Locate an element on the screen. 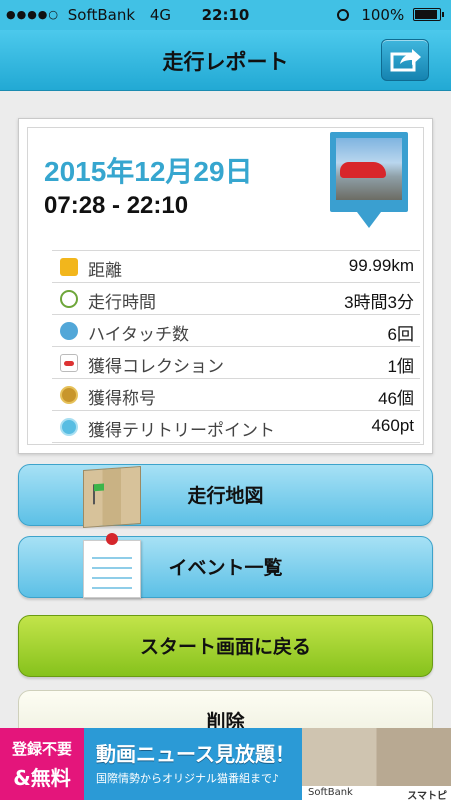 The image size is (451, 800). stat-row-high-touch: ハイタッチ数 6回 is located at coordinates (236, 330).